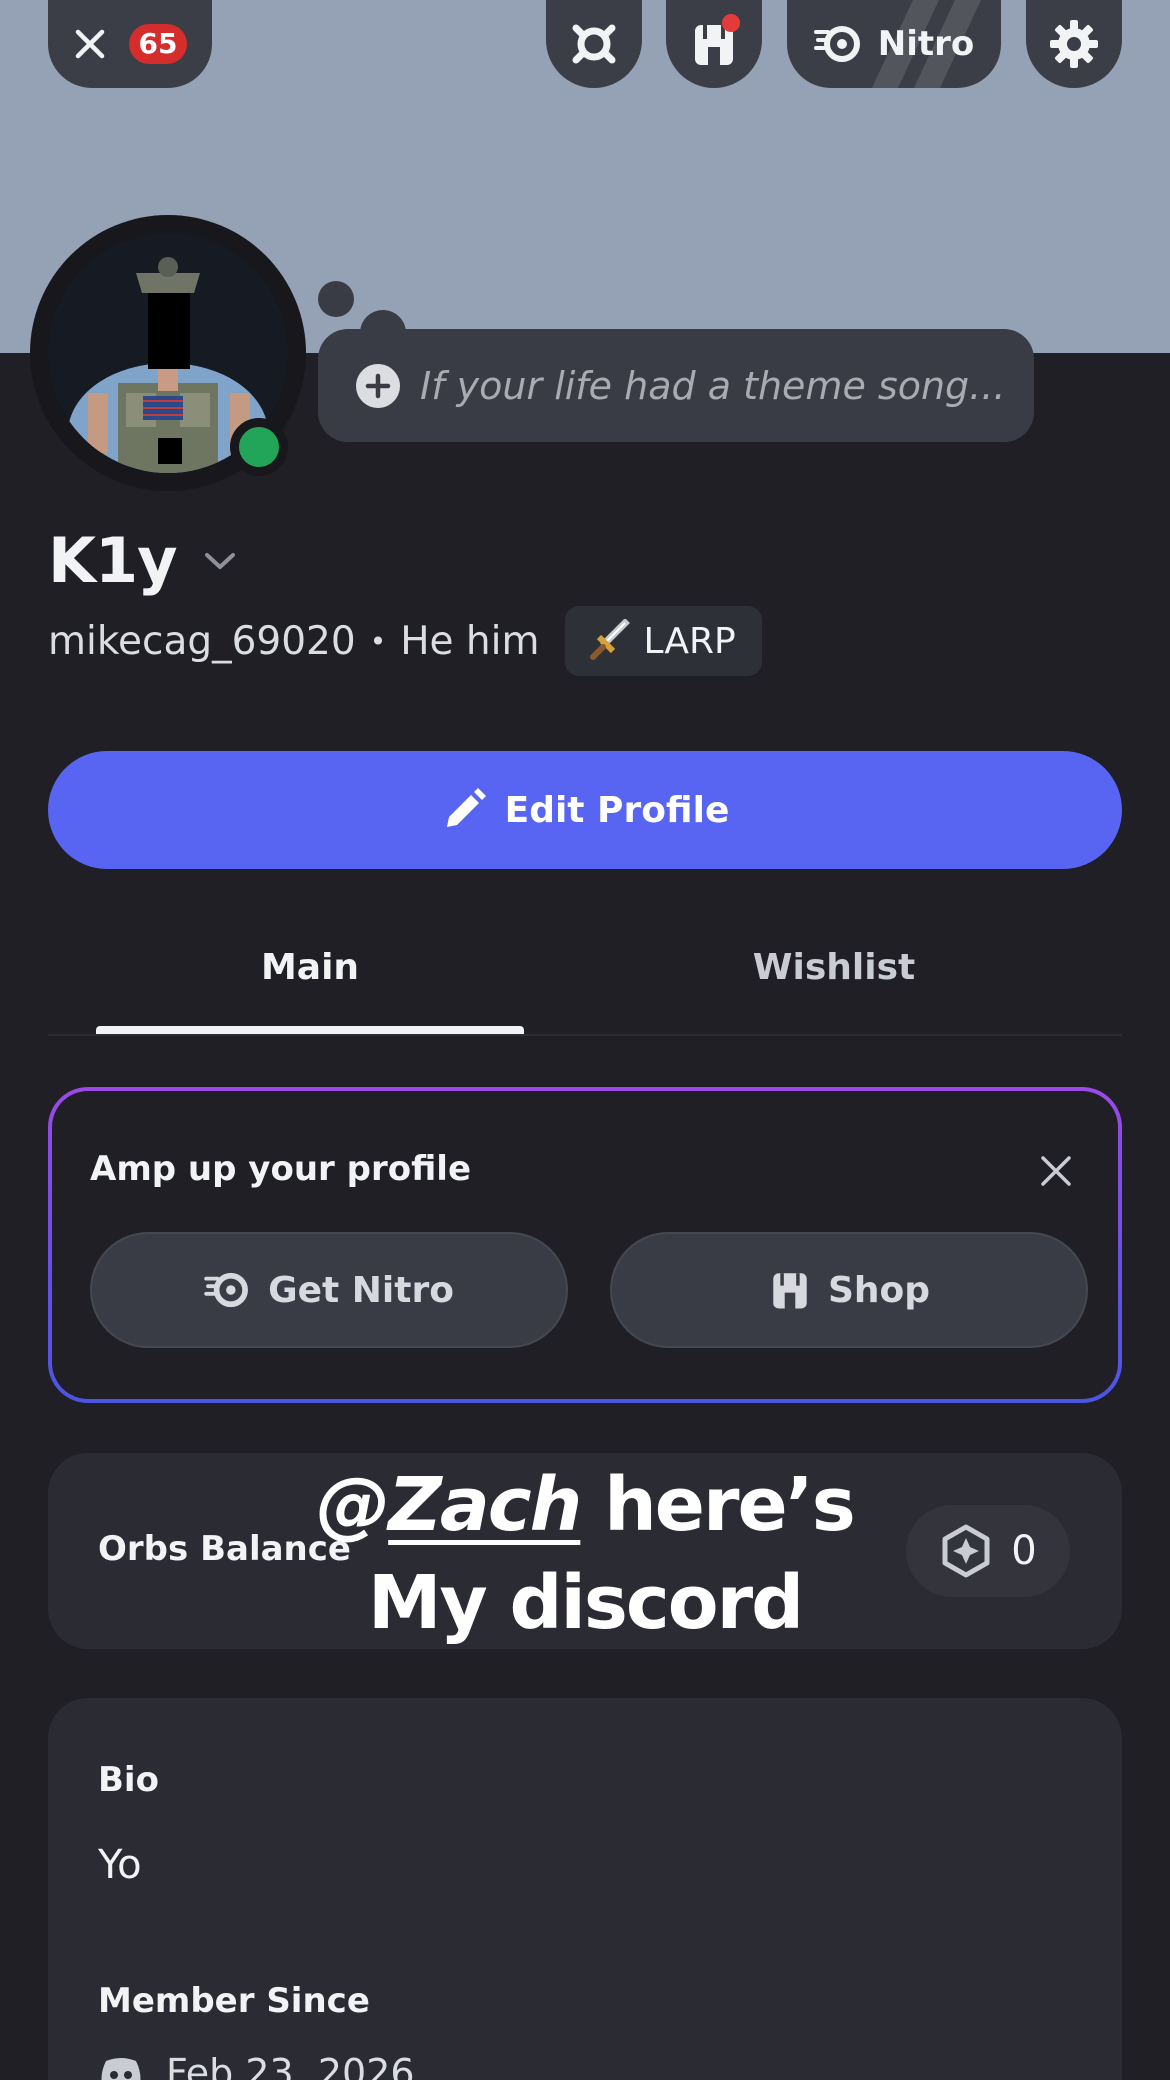  Describe the element at coordinates (120, 1865) in the screenshot. I see `bio-text: Yo` at that location.